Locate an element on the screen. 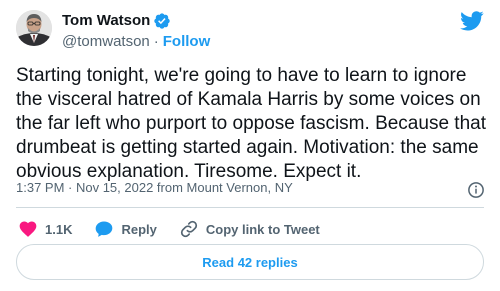 This screenshot has width=500, height=291. author-name-row: Tom Watson is located at coordinates (116, 21).